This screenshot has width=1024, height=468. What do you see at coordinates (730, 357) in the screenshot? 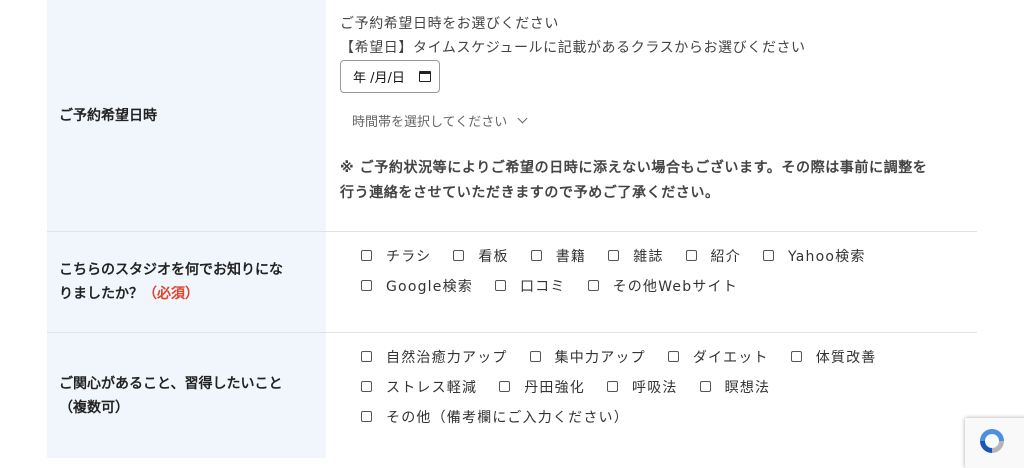
I see `interest-option-label: ダイエット` at bounding box center [730, 357].